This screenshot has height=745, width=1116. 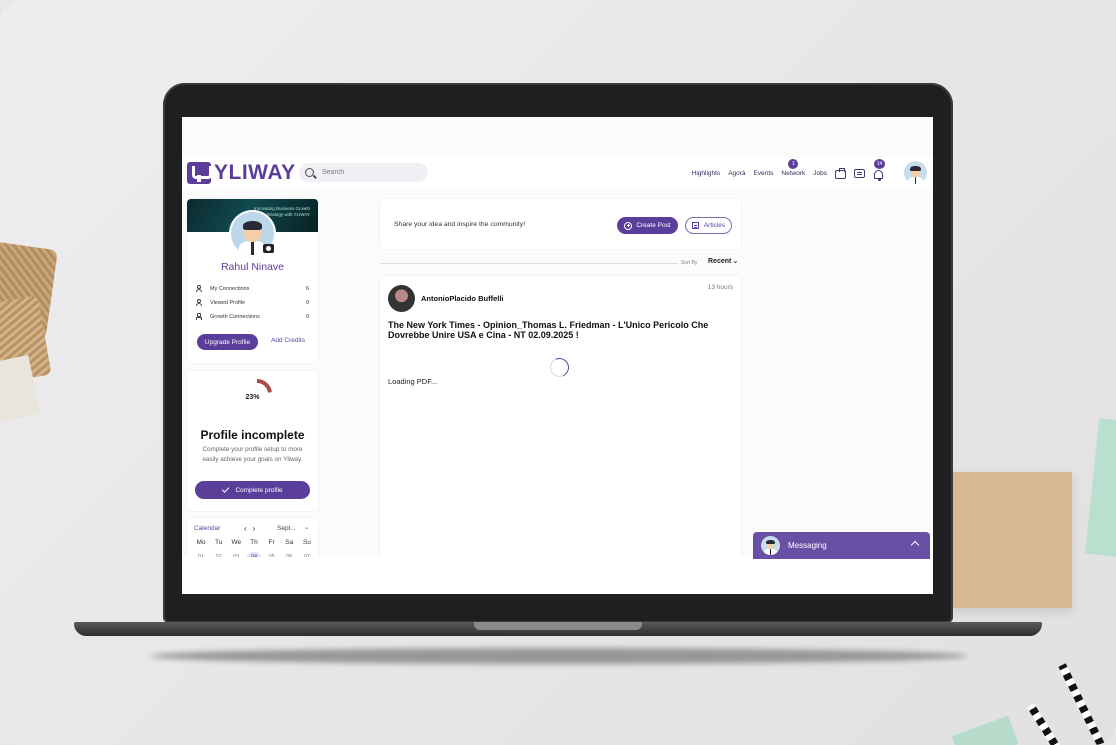 What do you see at coordinates (228, 303) in the screenshot?
I see `stat-label: Viewed Profile` at bounding box center [228, 303].